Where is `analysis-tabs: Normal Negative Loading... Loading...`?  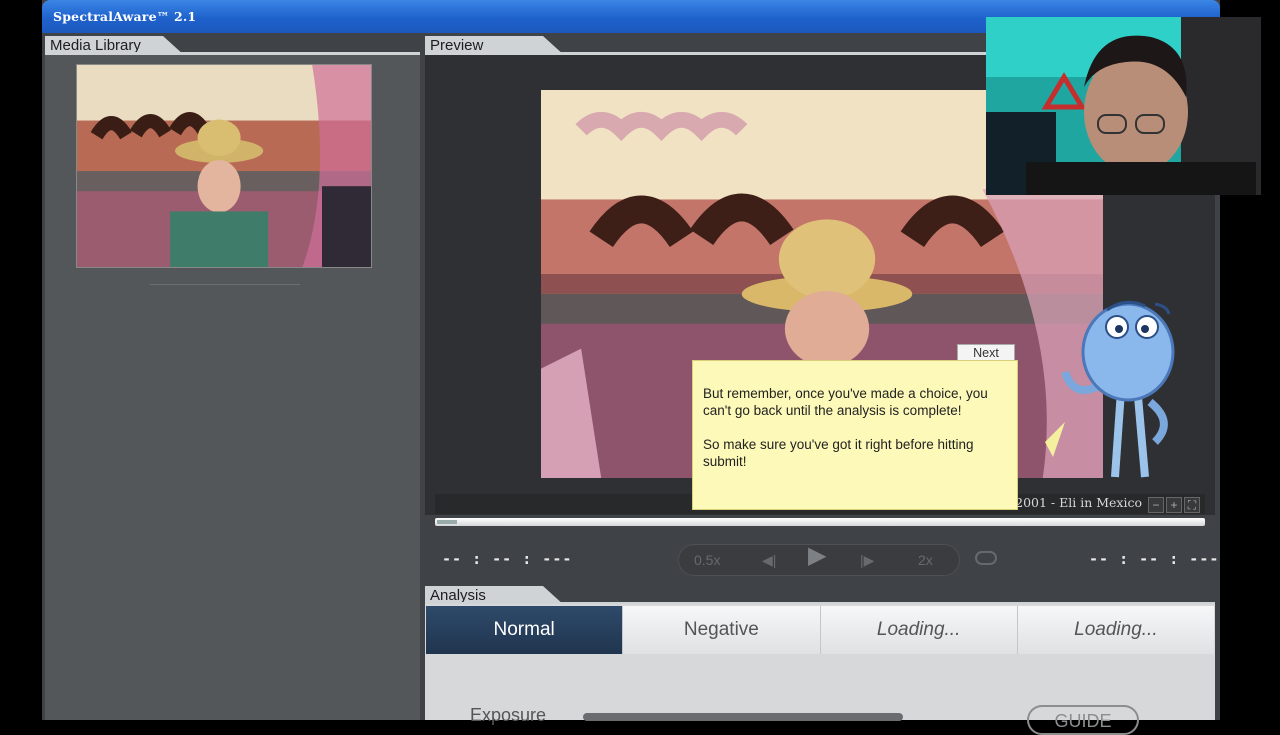
analysis-tabs: Normal Negative Loading... Loading... is located at coordinates (820, 630).